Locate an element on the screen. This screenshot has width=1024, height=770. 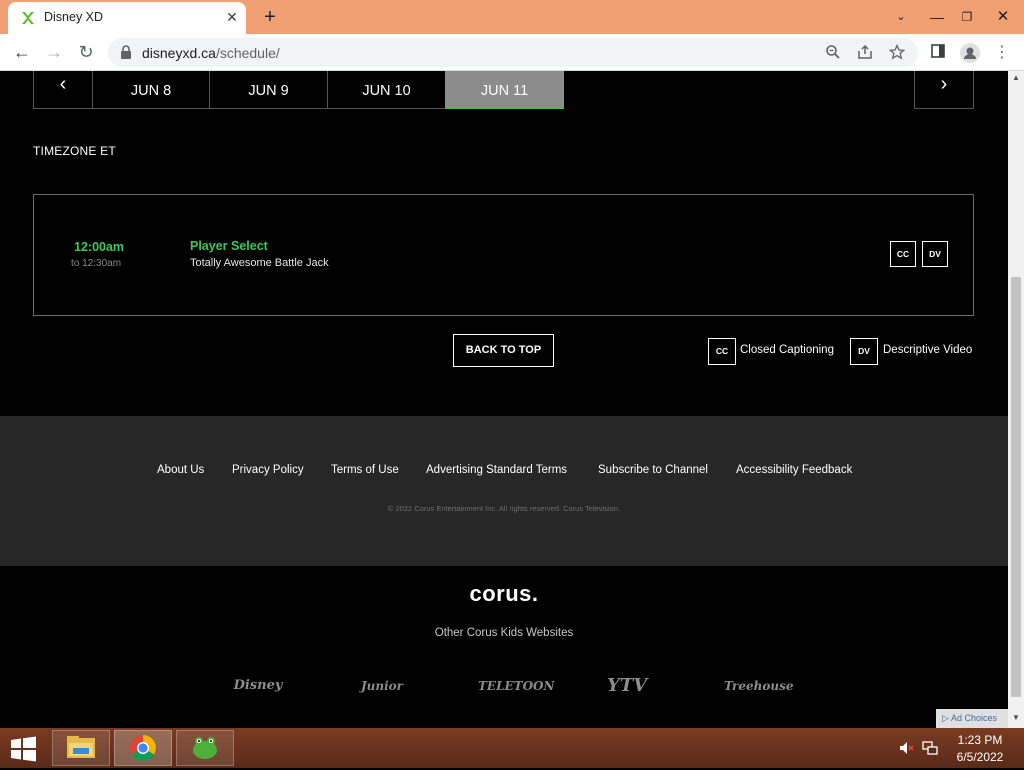
disney-channel-logo: Disney is located at coordinates (258, 686).